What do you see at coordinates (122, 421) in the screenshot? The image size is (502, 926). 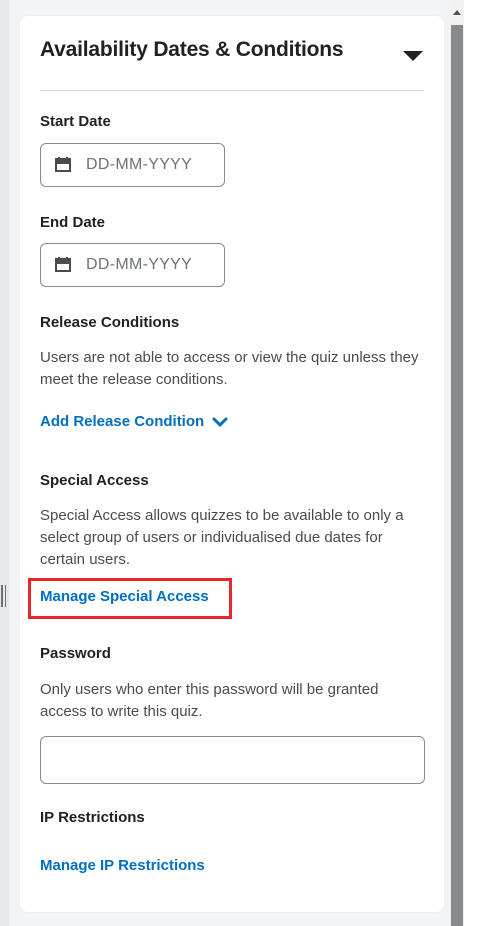 I see `add-release-condition-label: Add Release Condition` at bounding box center [122, 421].